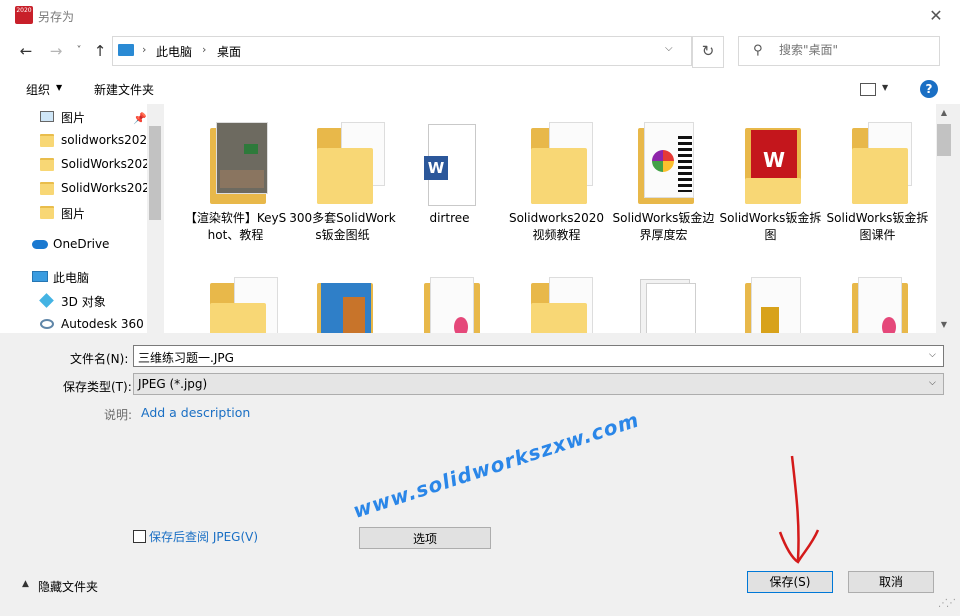  I want to click on sidebar-item-onedrive: OneDrive, so click(73, 245).